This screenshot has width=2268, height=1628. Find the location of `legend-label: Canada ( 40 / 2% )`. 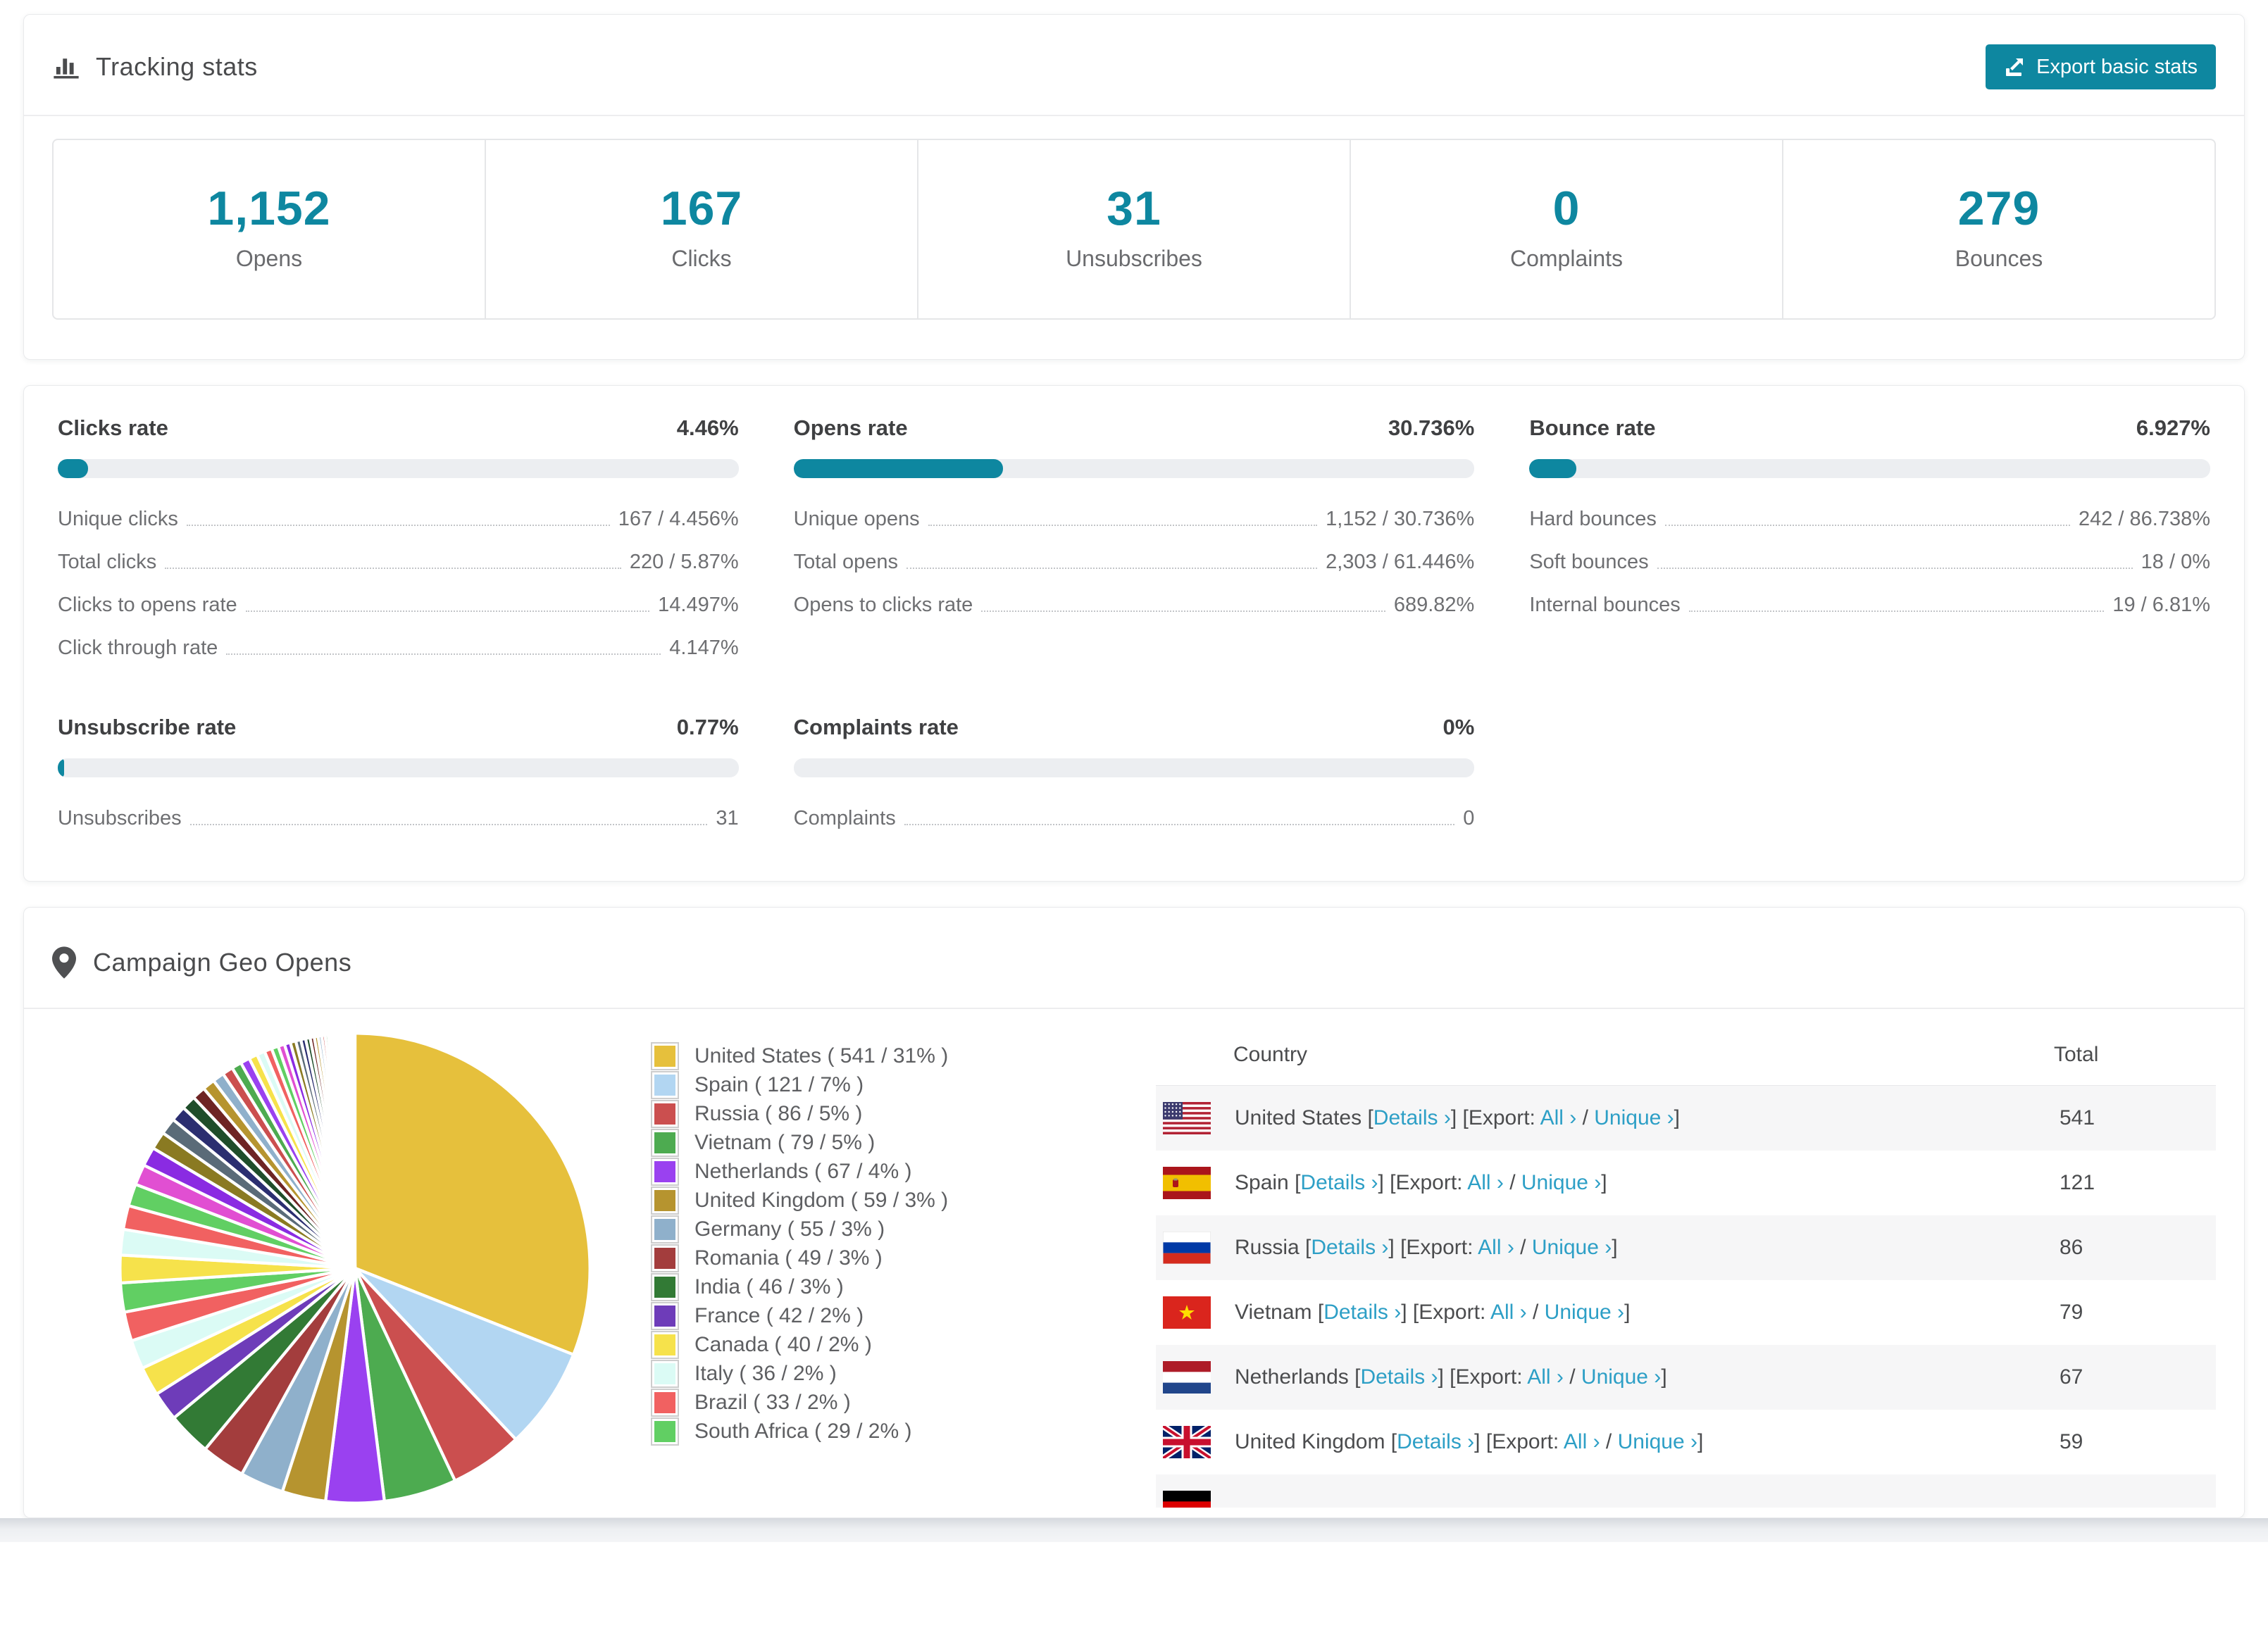

legend-label: Canada ( 40 / 2% ) is located at coordinates (783, 1344).